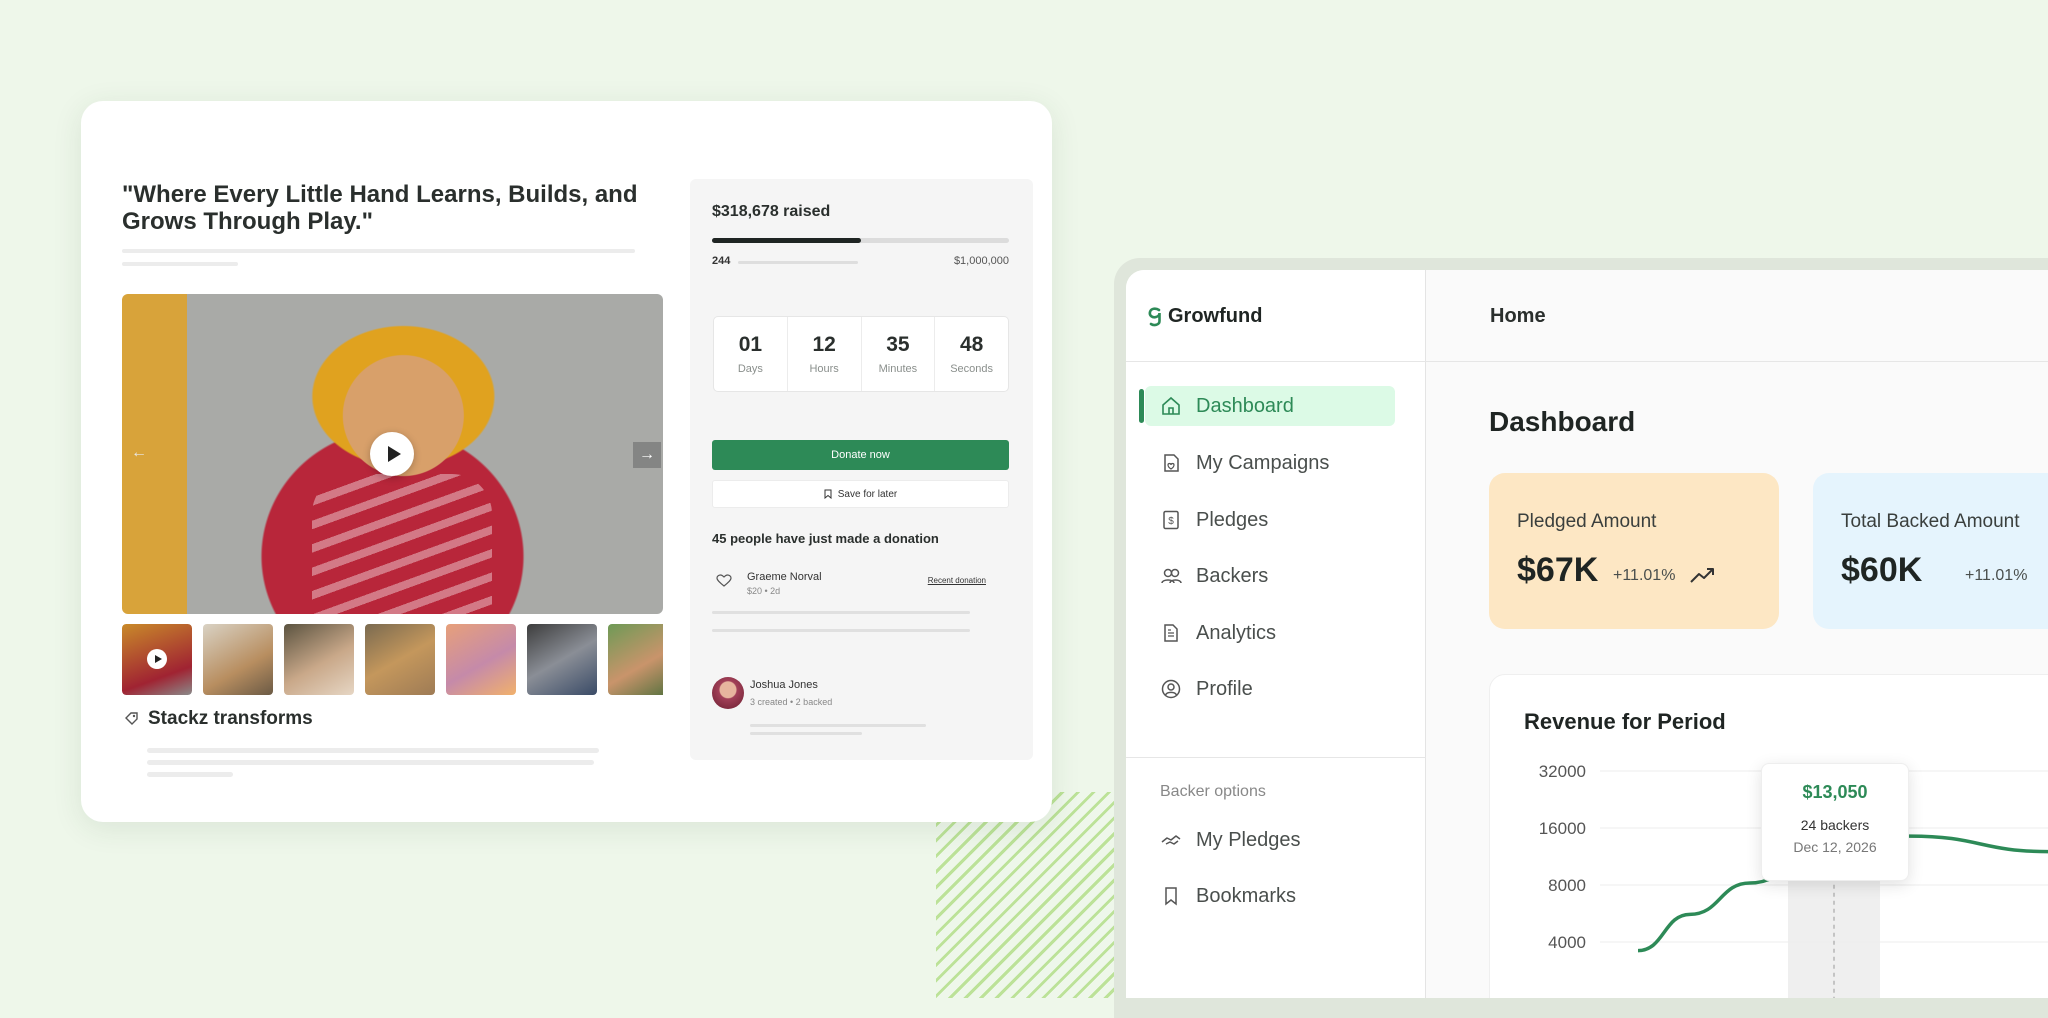 Image resolution: width=2048 pixels, height=1018 pixels. What do you see at coordinates (750, 369) in the screenshot?
I see `countdown-unit: Days` at bounding box center [750, 369].